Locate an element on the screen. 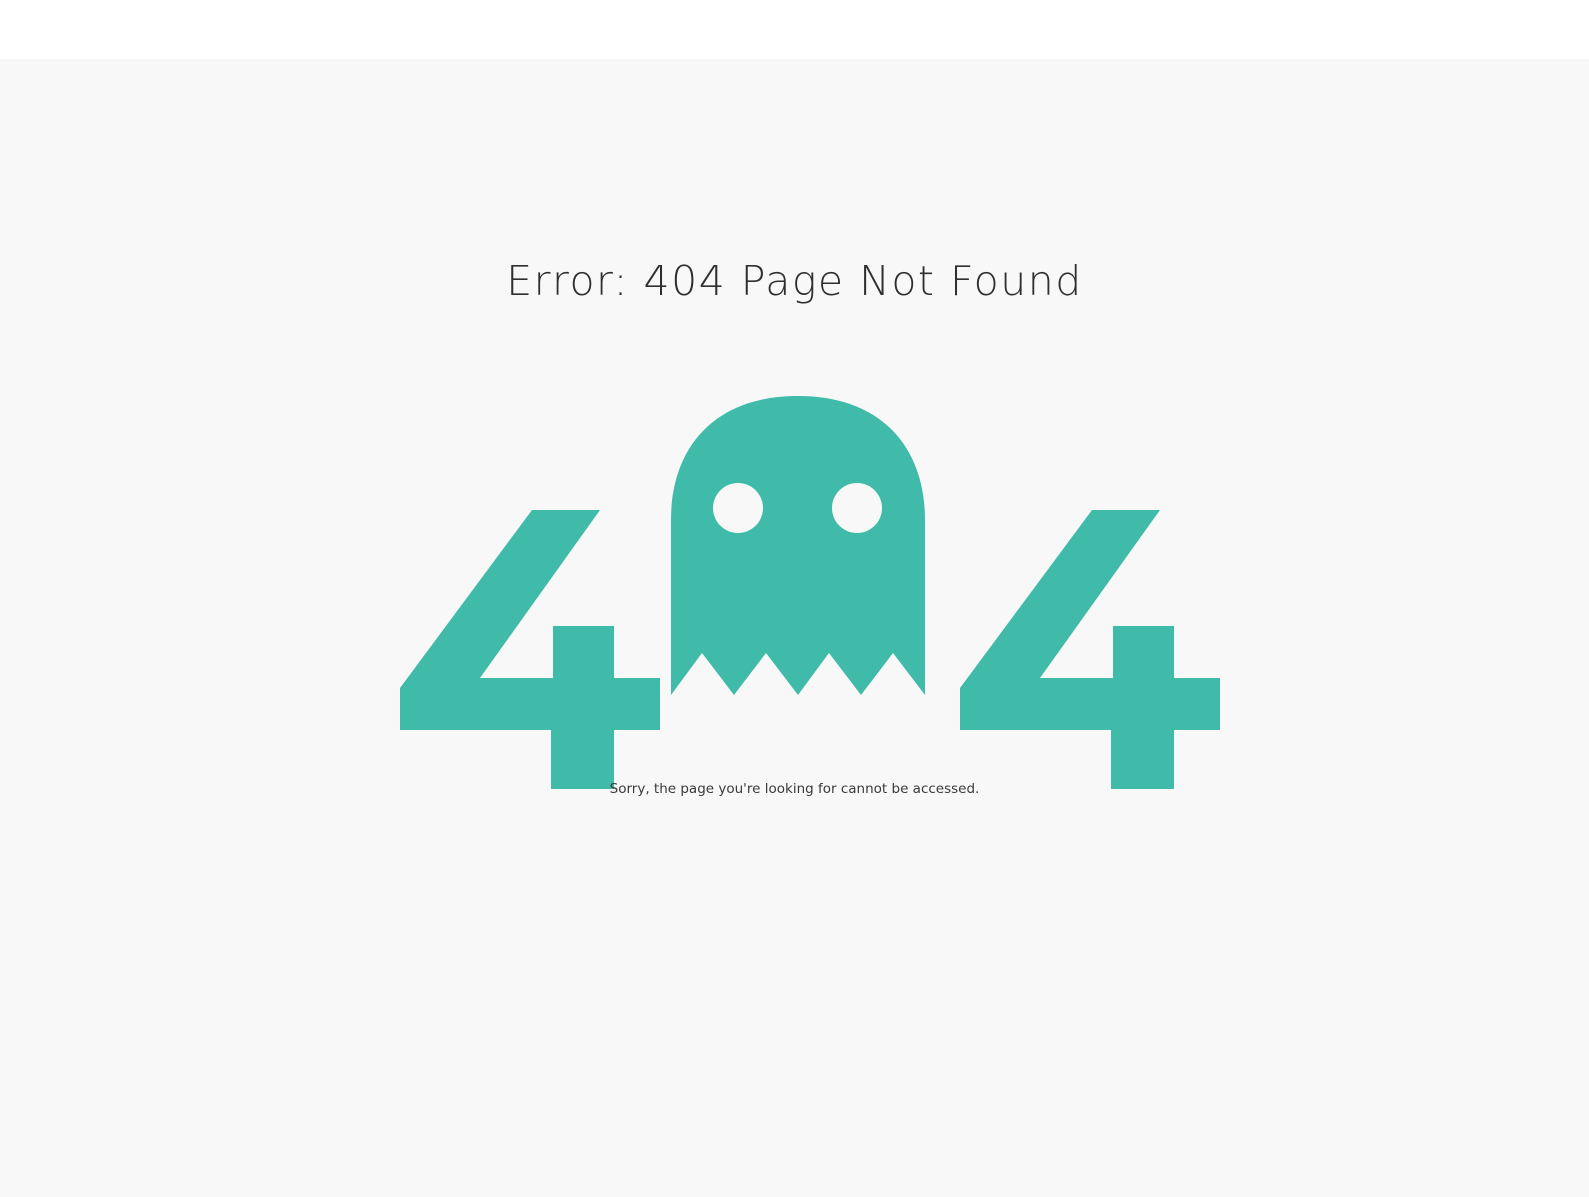 Image resolution: width=1589 pixels, height=1197 pixels. top-bar is located at coordinates (794, 29).